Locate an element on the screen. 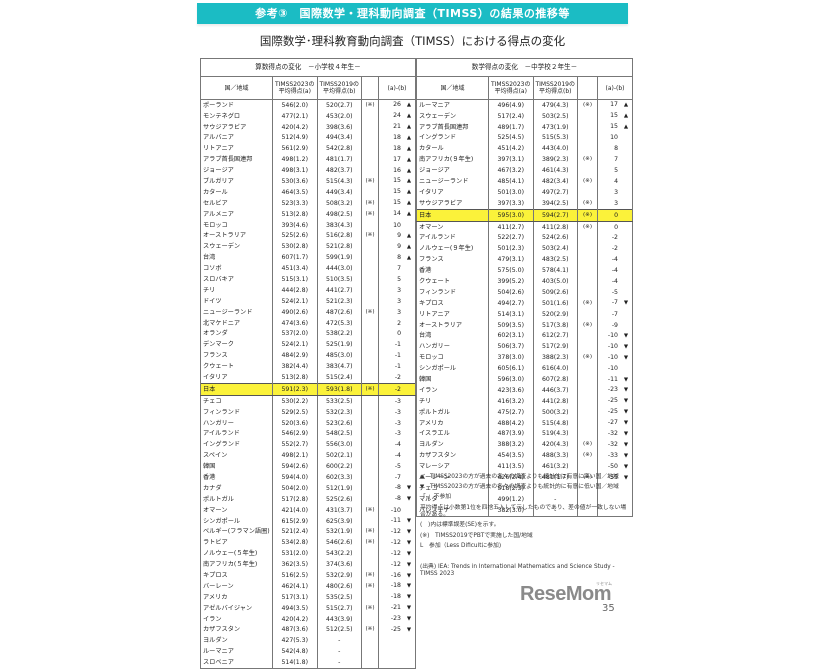 Image resolution: width=826 pixels, height=669 pixels. diff-cell: 7 is located at coordinates (397, 269).